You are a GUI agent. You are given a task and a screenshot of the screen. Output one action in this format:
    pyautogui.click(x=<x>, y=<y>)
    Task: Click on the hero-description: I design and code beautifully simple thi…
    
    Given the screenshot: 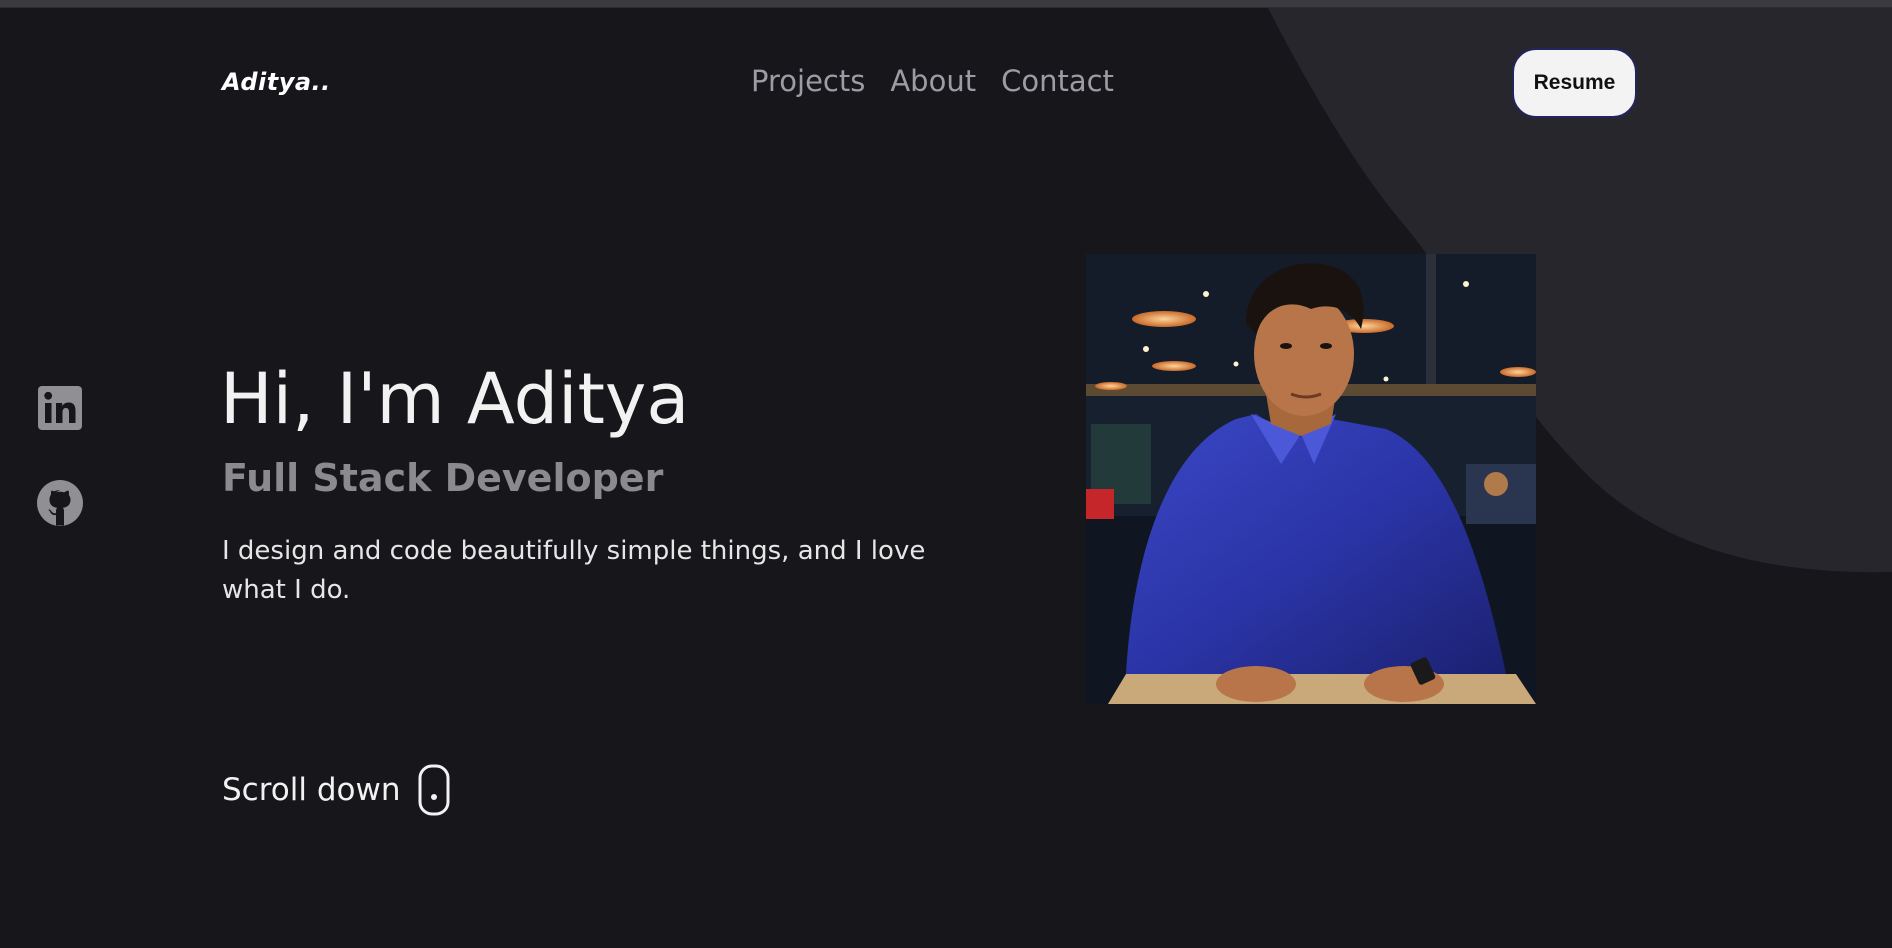 What is the action you would take?
    pyautogui.click(x=574, y=570)
    